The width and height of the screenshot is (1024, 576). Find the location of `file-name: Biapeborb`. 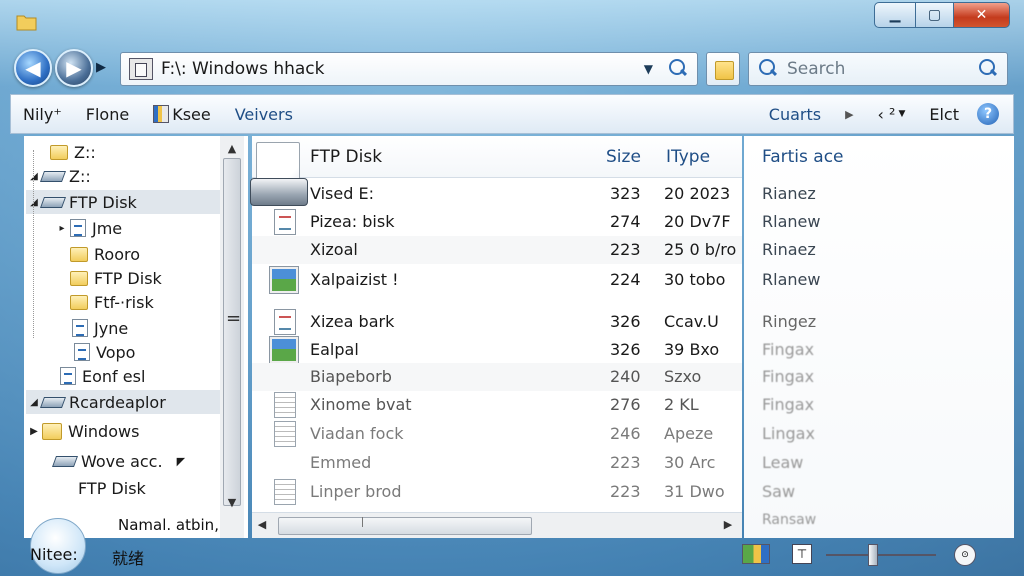

file-name: Biapeborb is located at coordinates (351, 376).